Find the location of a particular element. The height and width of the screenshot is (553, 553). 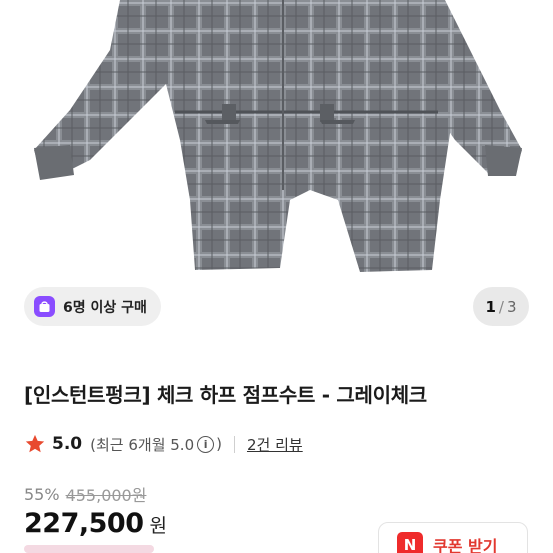

review-link: 2건 리뷰 is located at coordinates (275, 444).